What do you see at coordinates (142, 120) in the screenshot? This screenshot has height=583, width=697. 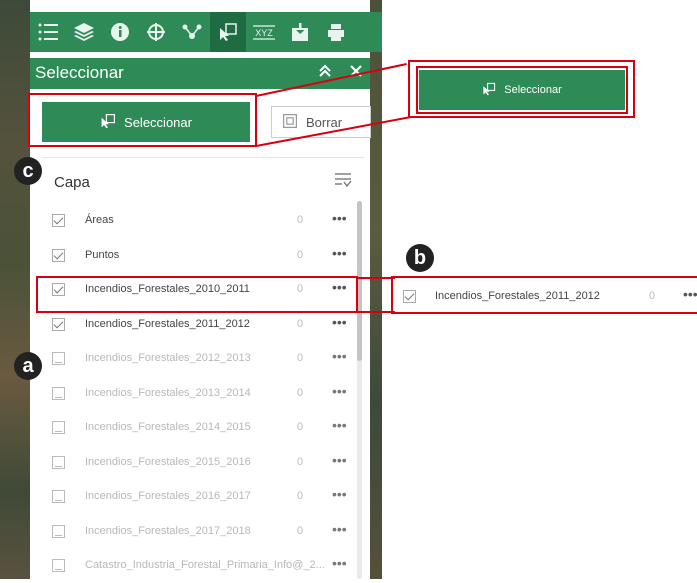 I see `highlight-select-button` at bounding box center [142, 120].